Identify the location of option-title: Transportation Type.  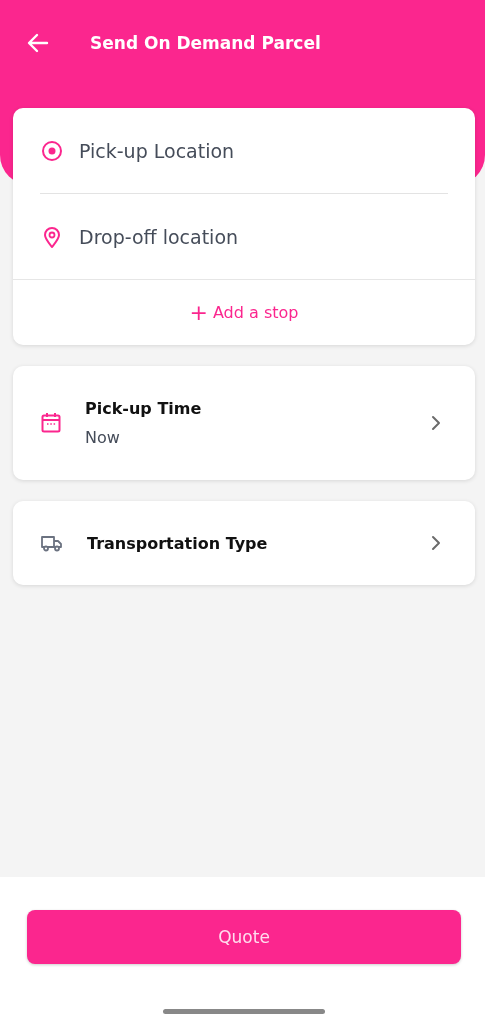
(178, 543).